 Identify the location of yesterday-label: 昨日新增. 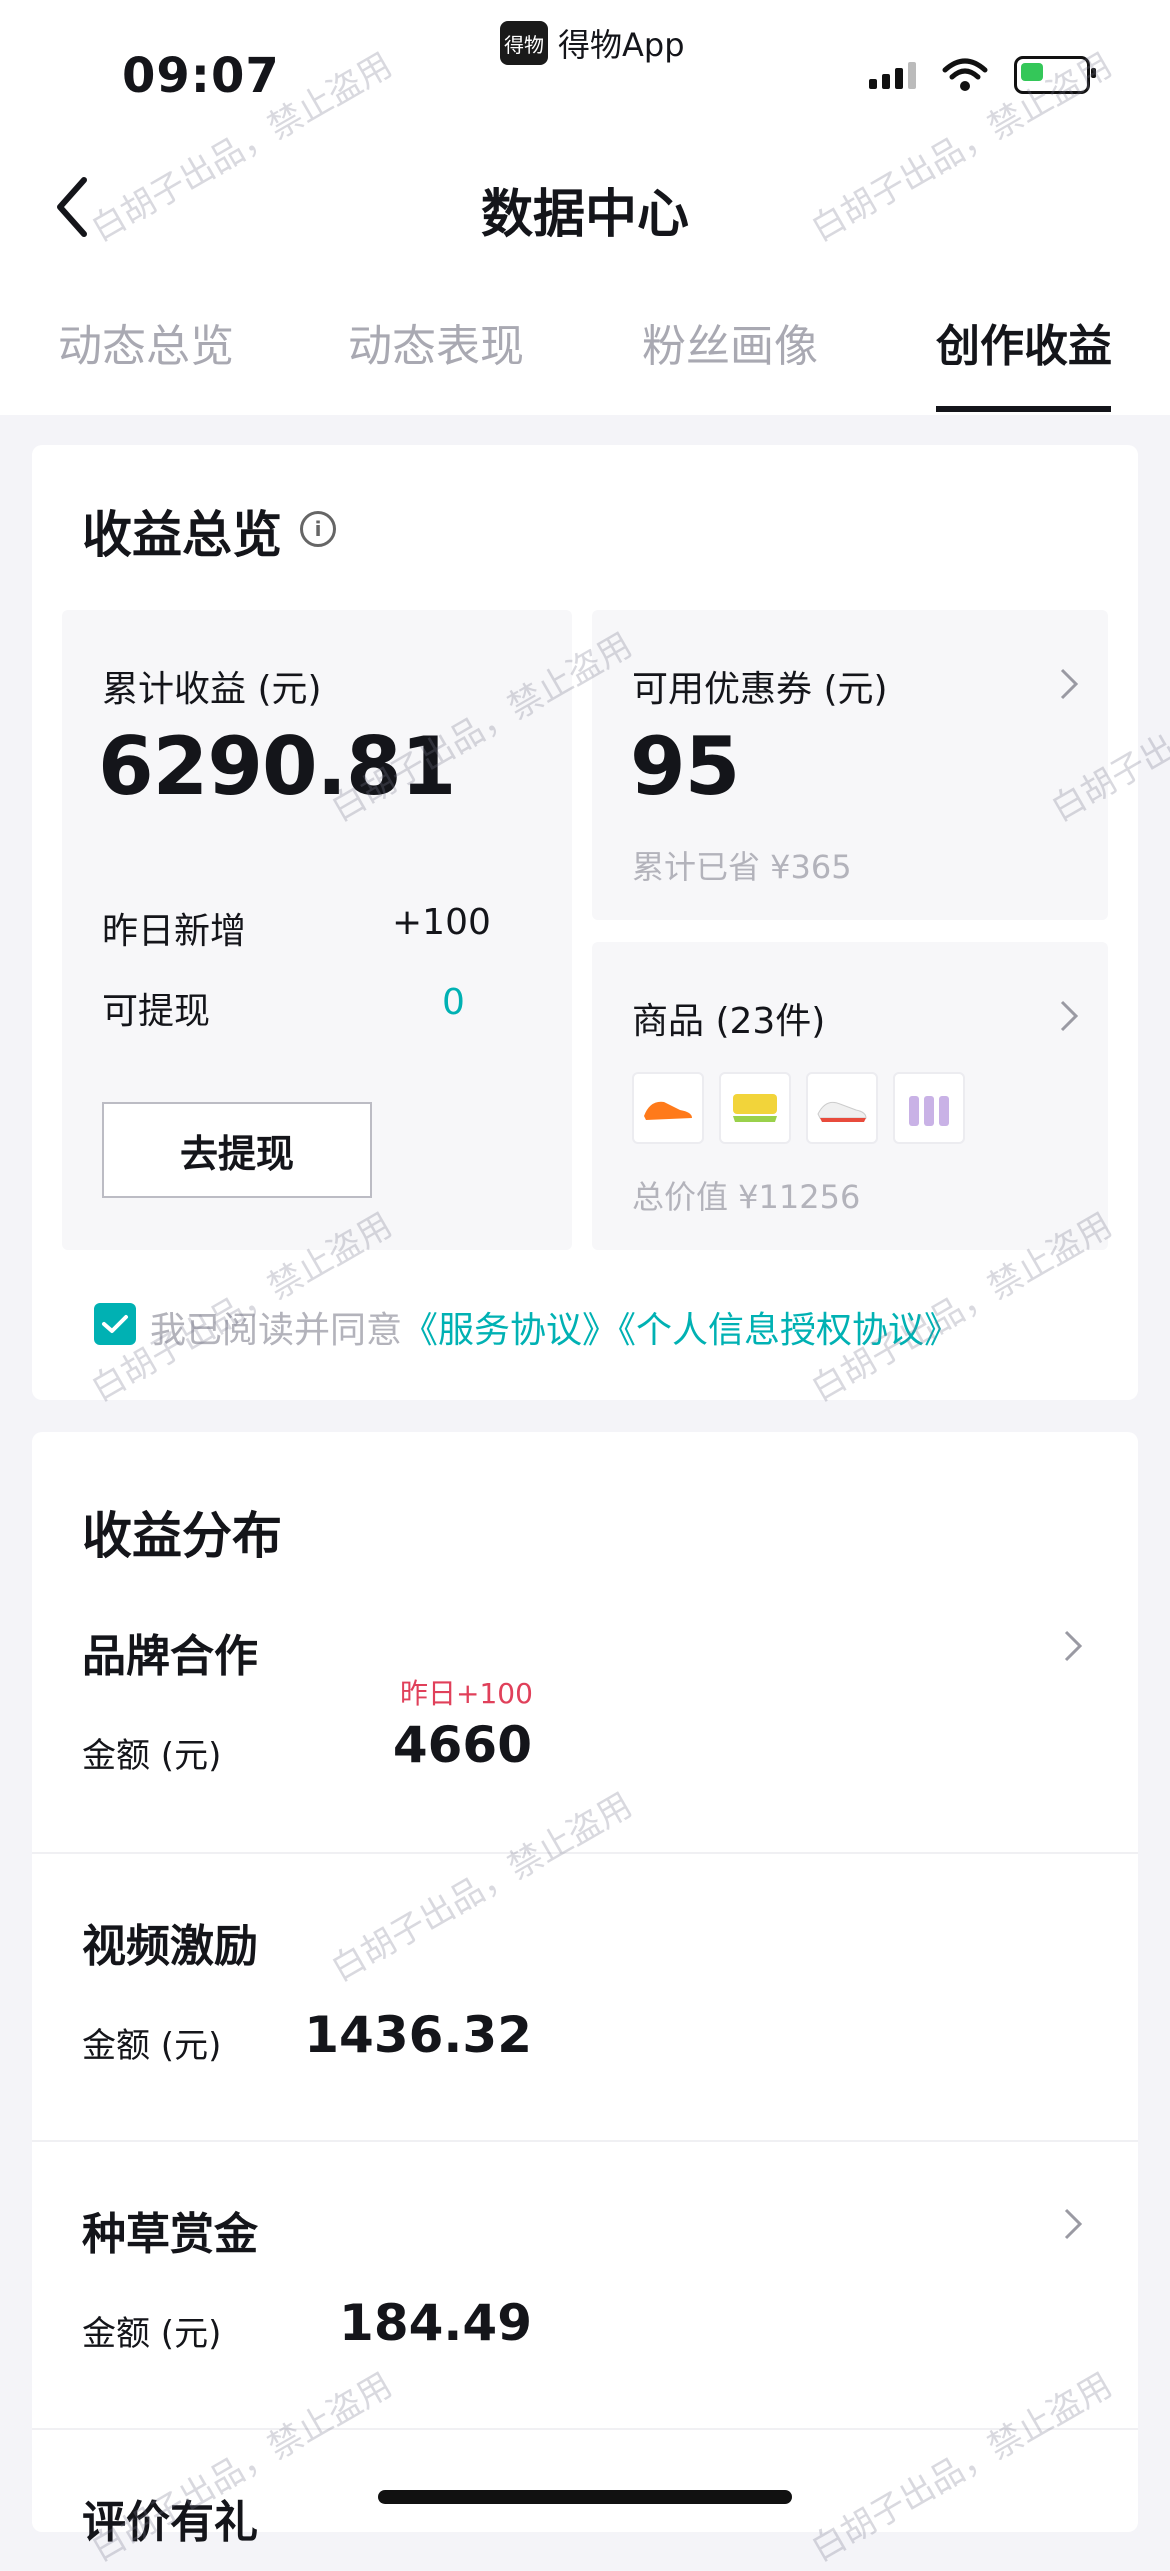
(174, 931).